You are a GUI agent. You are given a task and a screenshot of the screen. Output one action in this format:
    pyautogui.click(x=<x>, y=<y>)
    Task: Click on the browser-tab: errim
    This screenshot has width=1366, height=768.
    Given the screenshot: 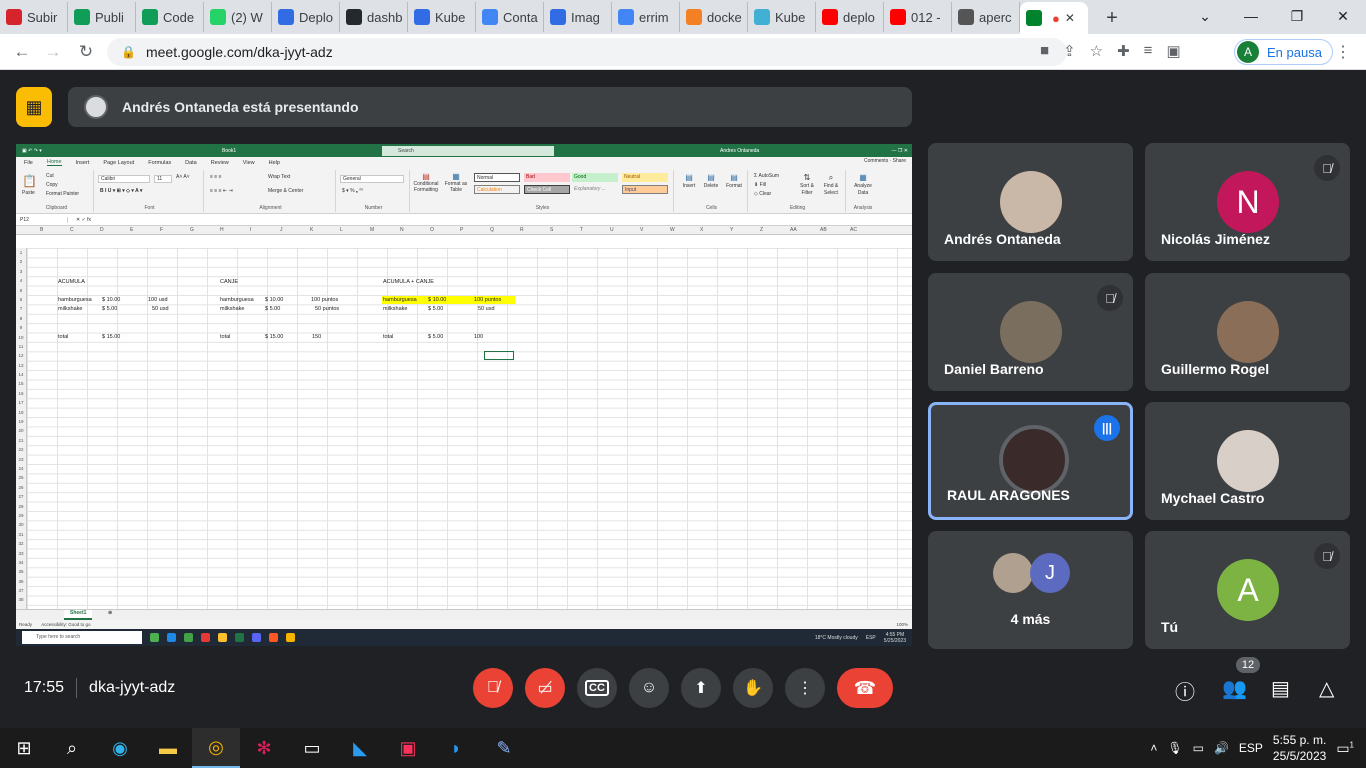 What is the action you would take?
    pyautogui.click(x=646, y=17)
    